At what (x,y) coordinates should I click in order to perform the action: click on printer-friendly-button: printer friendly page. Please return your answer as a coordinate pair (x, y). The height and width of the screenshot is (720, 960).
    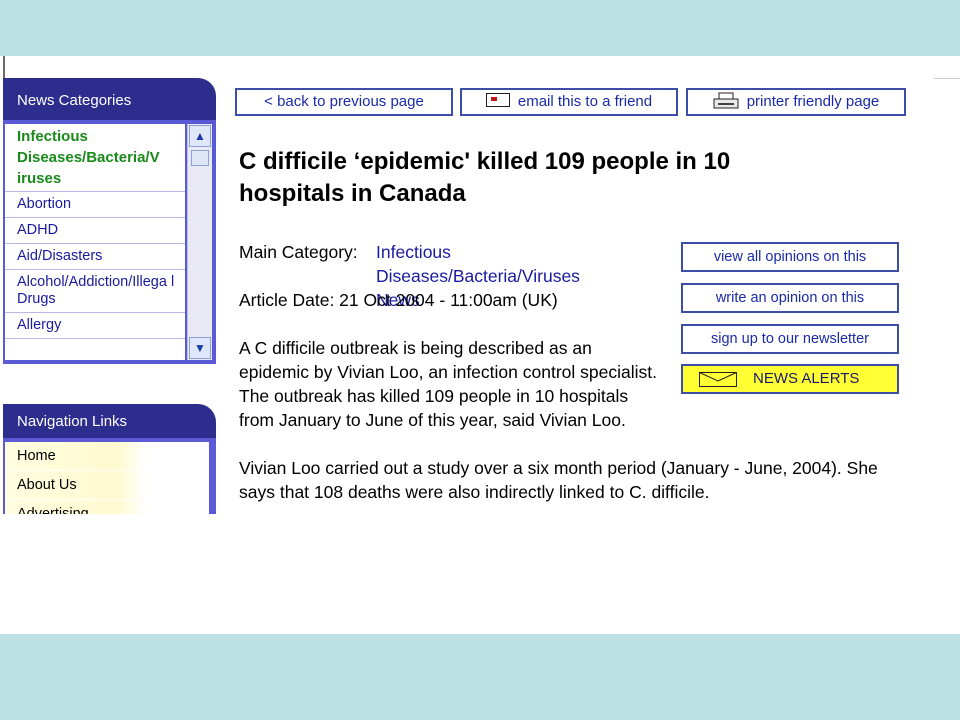
    Looking at the image, I should click on (796, 102).